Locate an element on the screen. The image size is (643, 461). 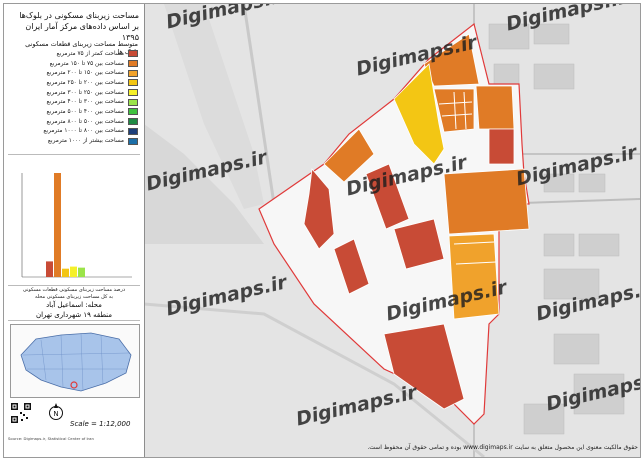
neighborhood-label: محله: اسماعیل آباد is located at coordinates (74, 305).